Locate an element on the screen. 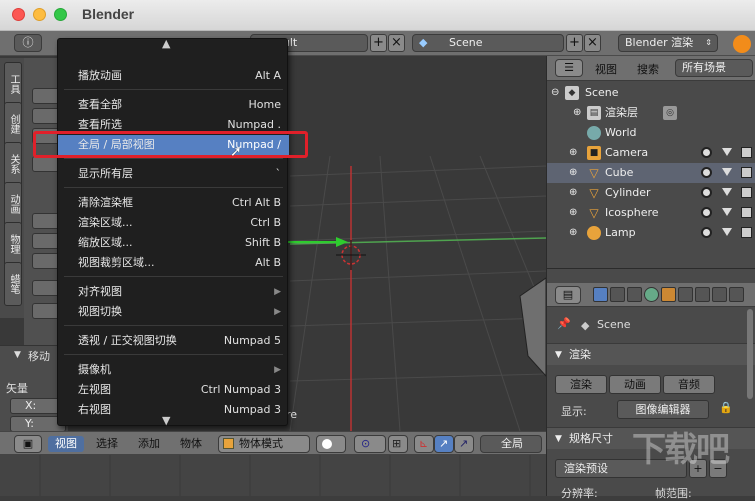 The width and height of the screenshot is (755, 501). pin-icon: 📌 is located at coordinates (564, 323).